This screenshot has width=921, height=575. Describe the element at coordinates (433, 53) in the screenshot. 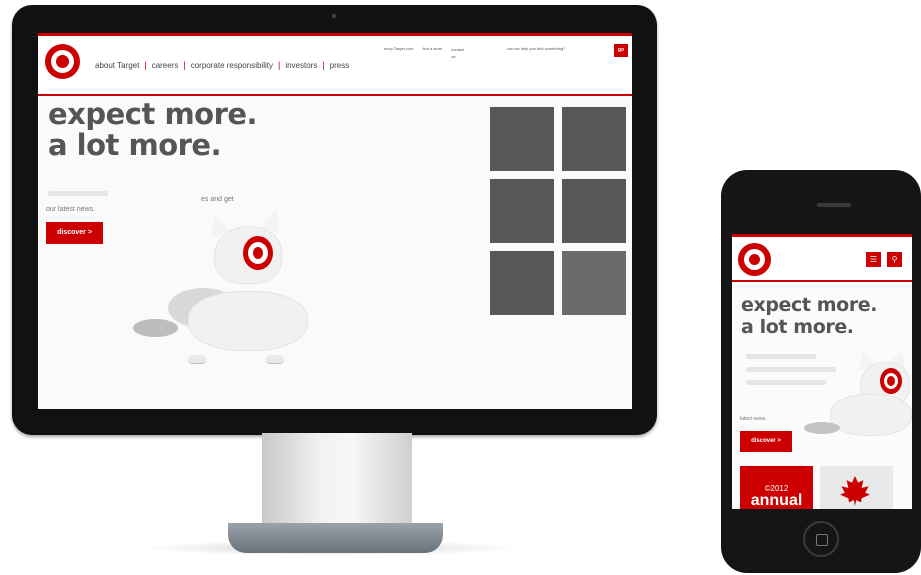

I see `find-store-link: find a store` at that location.